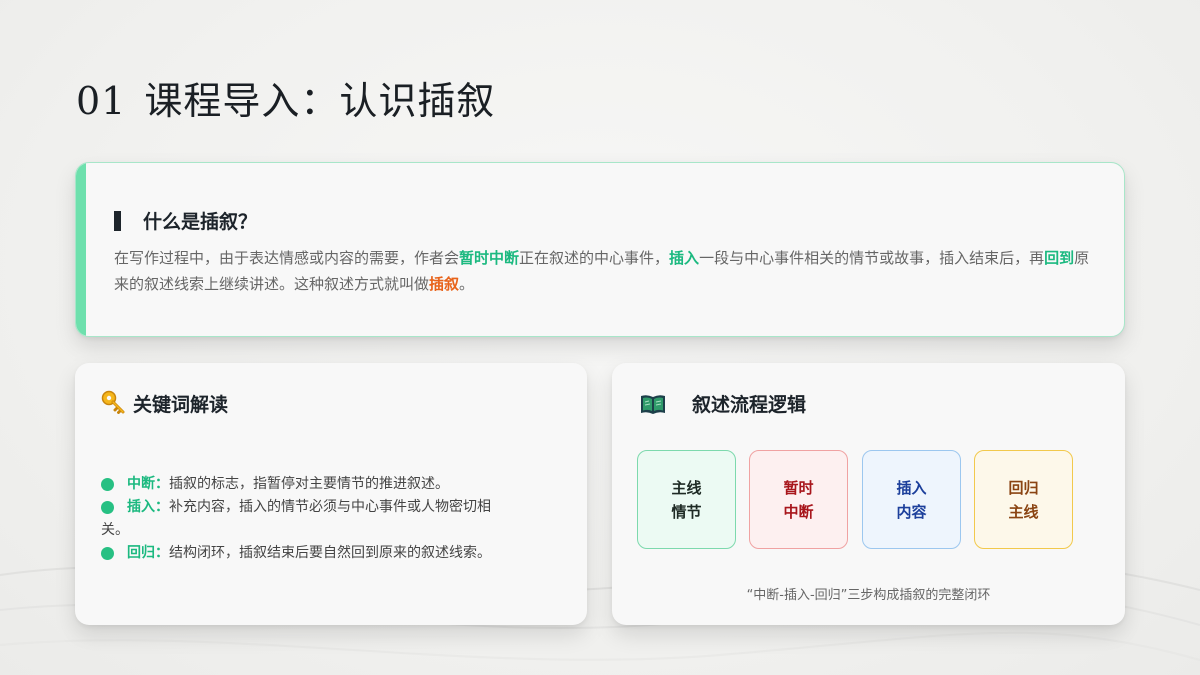  What do you see at coordinates (1059, 258) in the screenshot?
I see `highlight-return: 回到` at bounding box center [1059, 258].